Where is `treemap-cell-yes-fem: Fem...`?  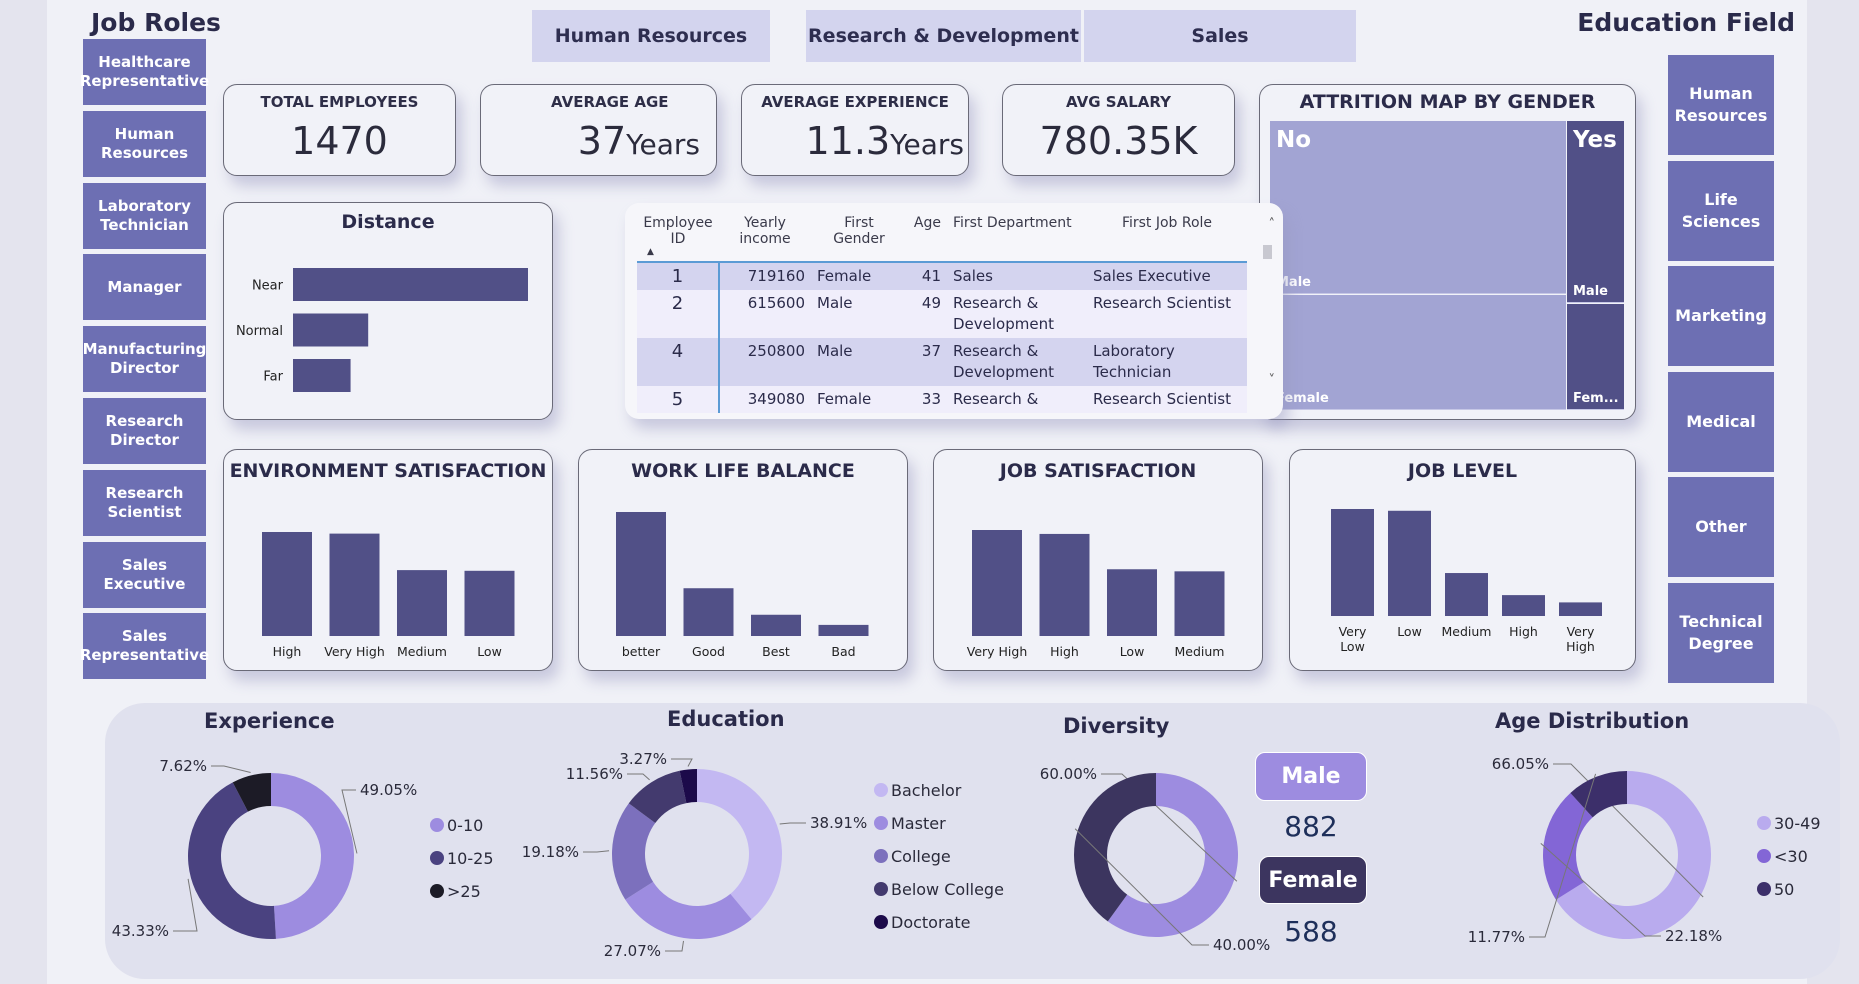 treemap-cell-yes-fem: Fem... is located at coordinates (1595, 356).